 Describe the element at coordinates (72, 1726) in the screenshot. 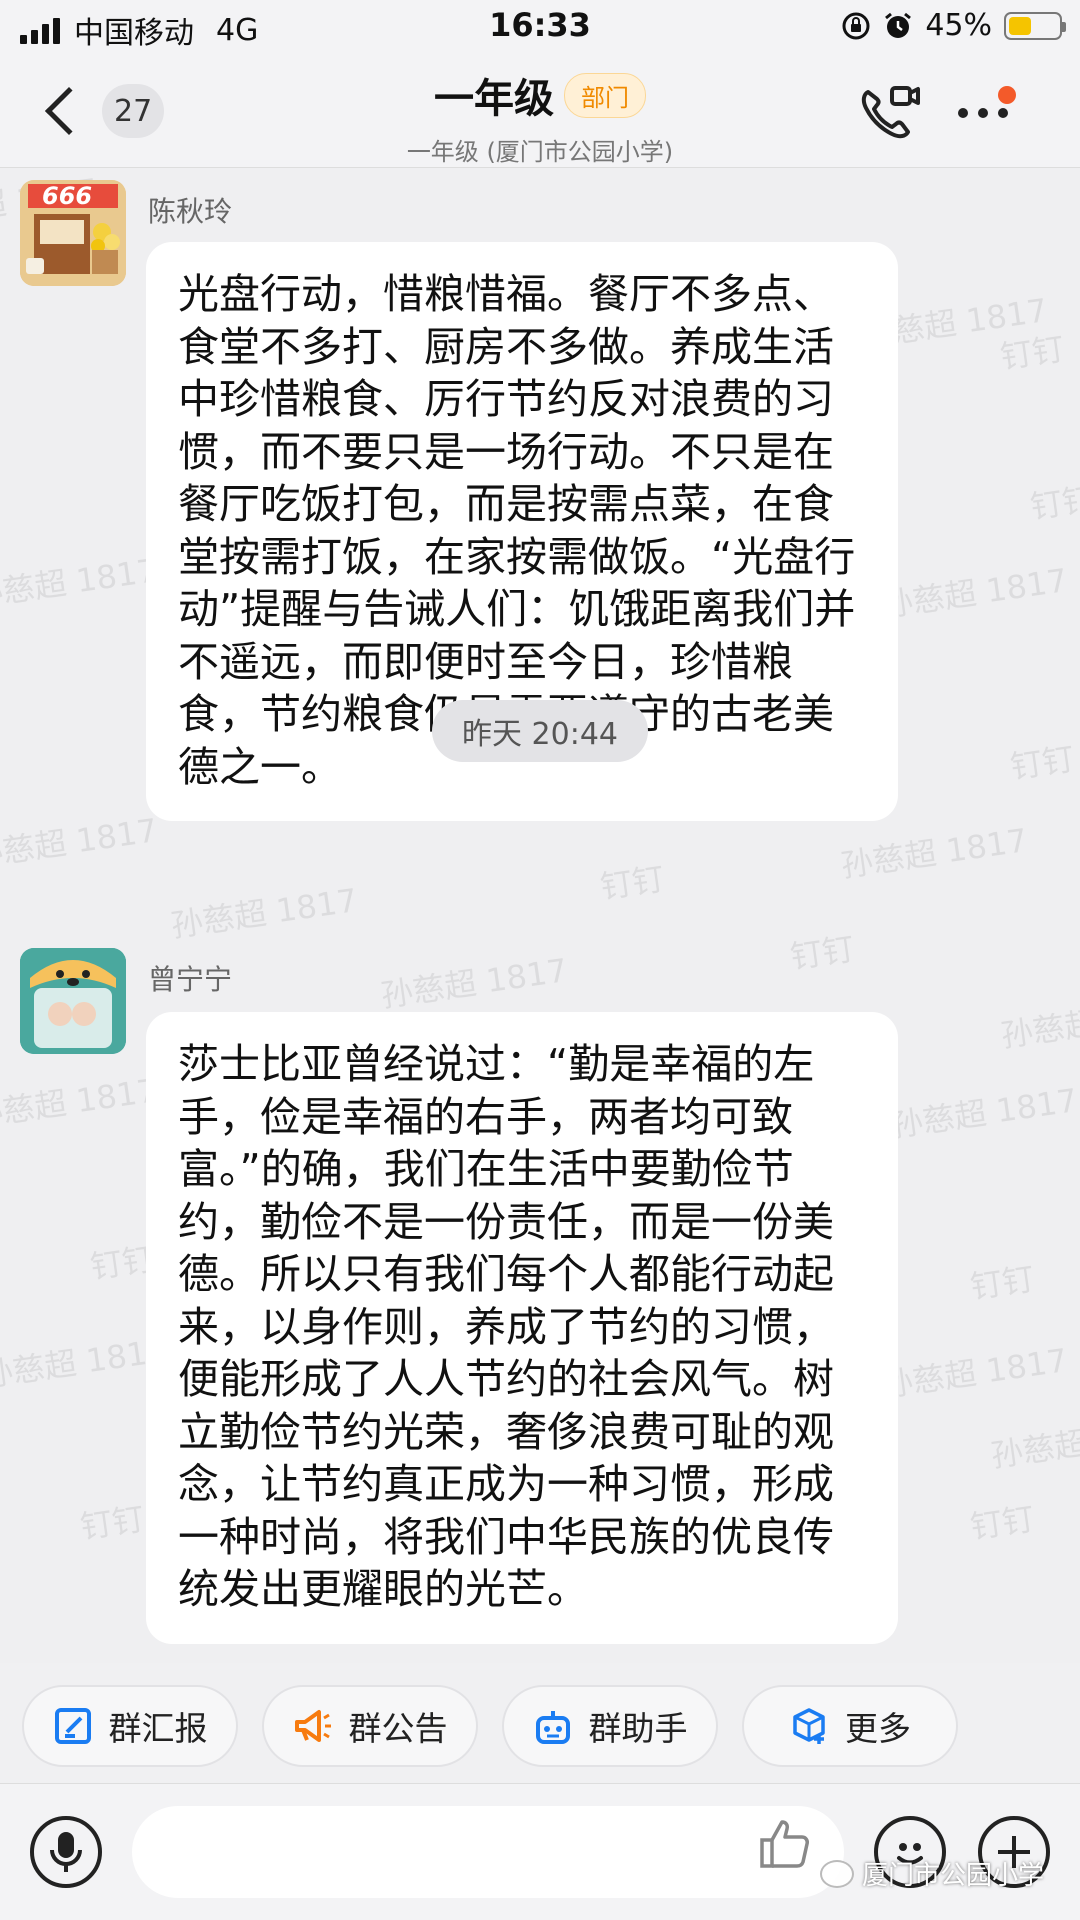

I see `report-icon` at that location.